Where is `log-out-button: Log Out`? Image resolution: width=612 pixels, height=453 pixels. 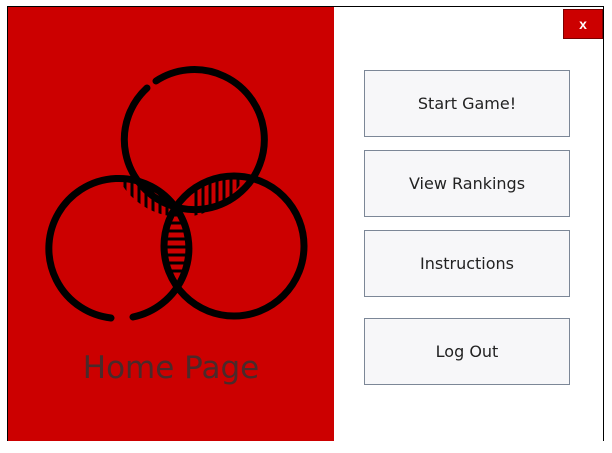 log-out-button: Log Out is located at coordinates (467, 351).